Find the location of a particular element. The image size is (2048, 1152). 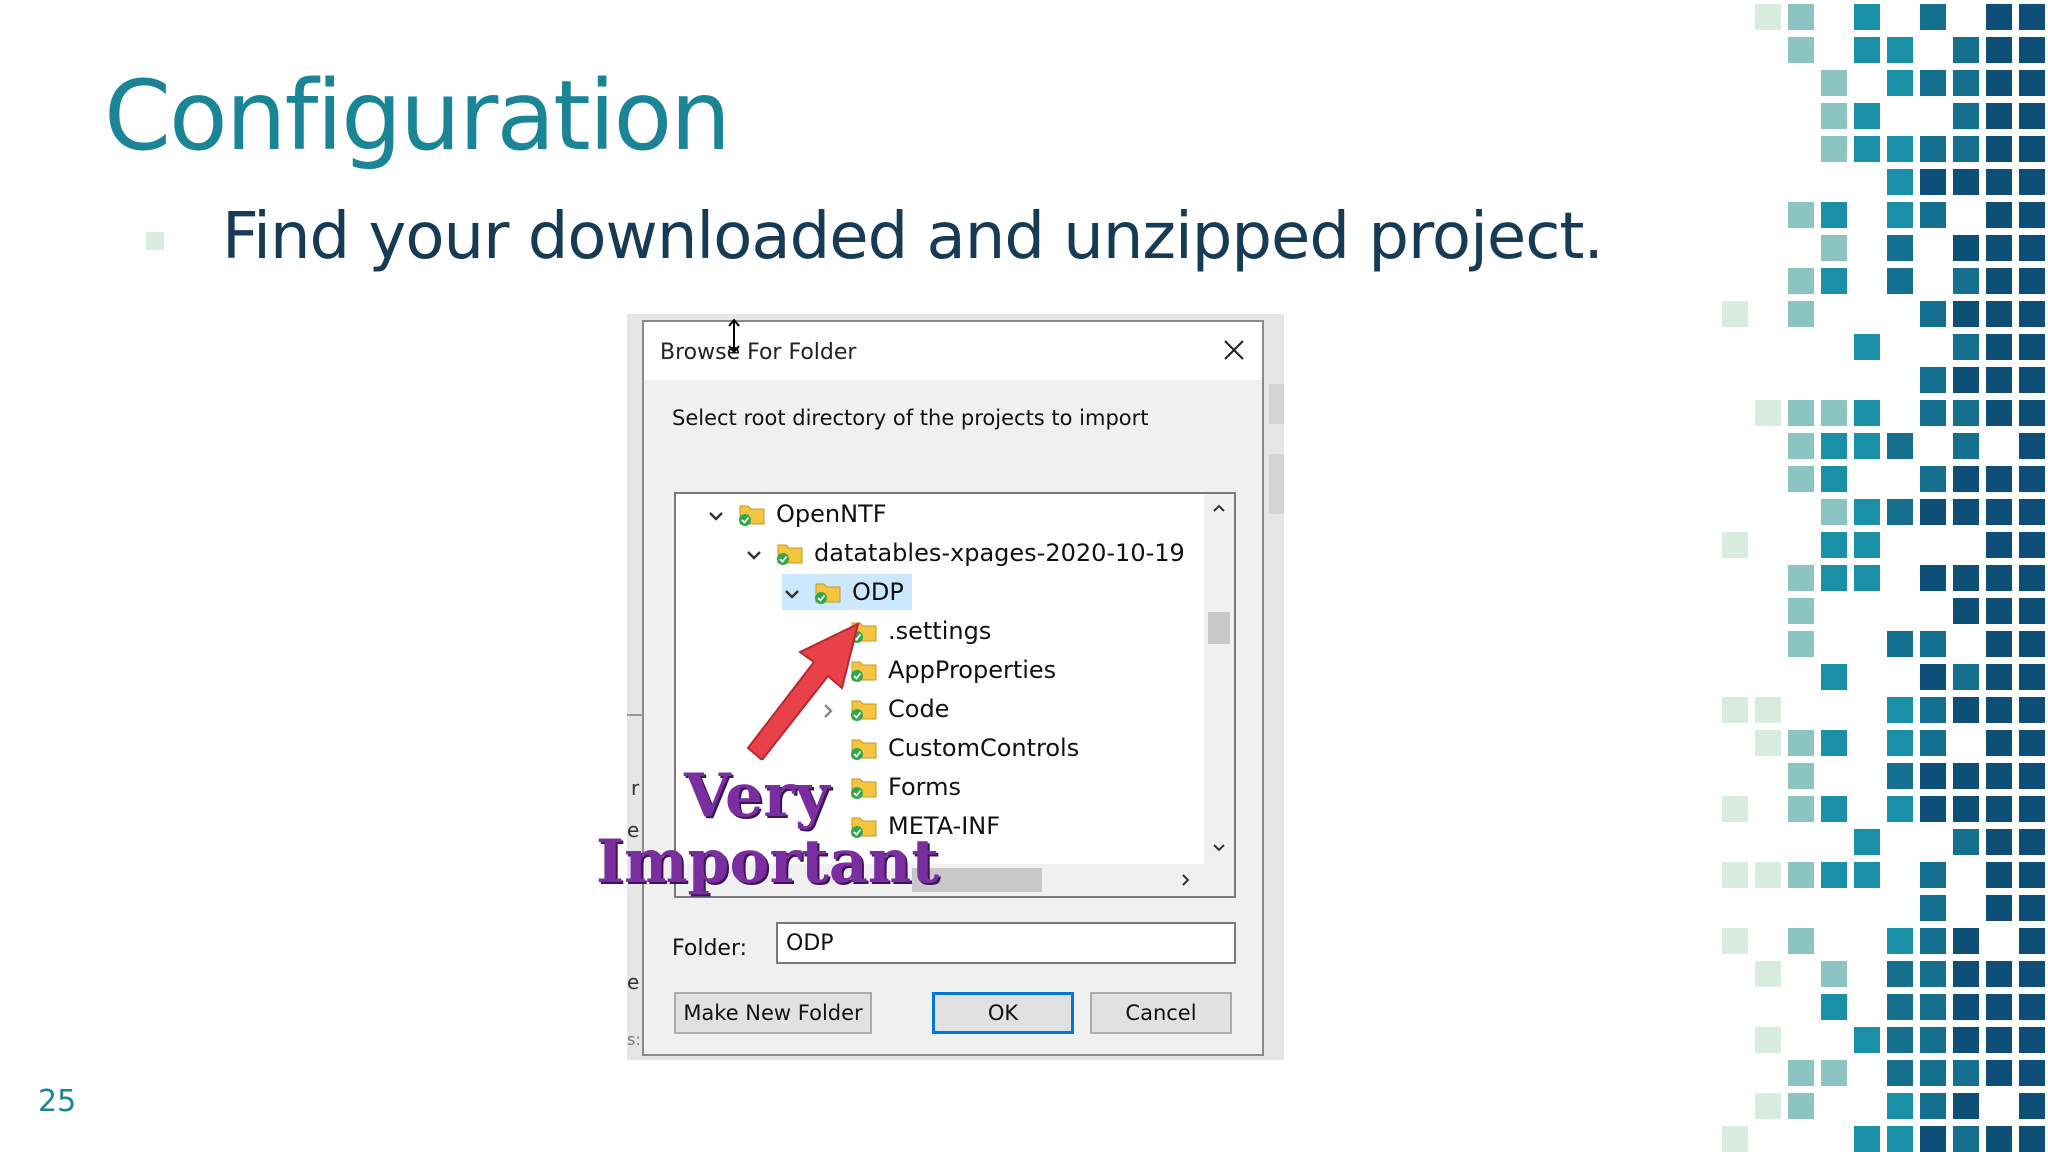

vertical-scrollbar is located at coordinates (1219, 679).